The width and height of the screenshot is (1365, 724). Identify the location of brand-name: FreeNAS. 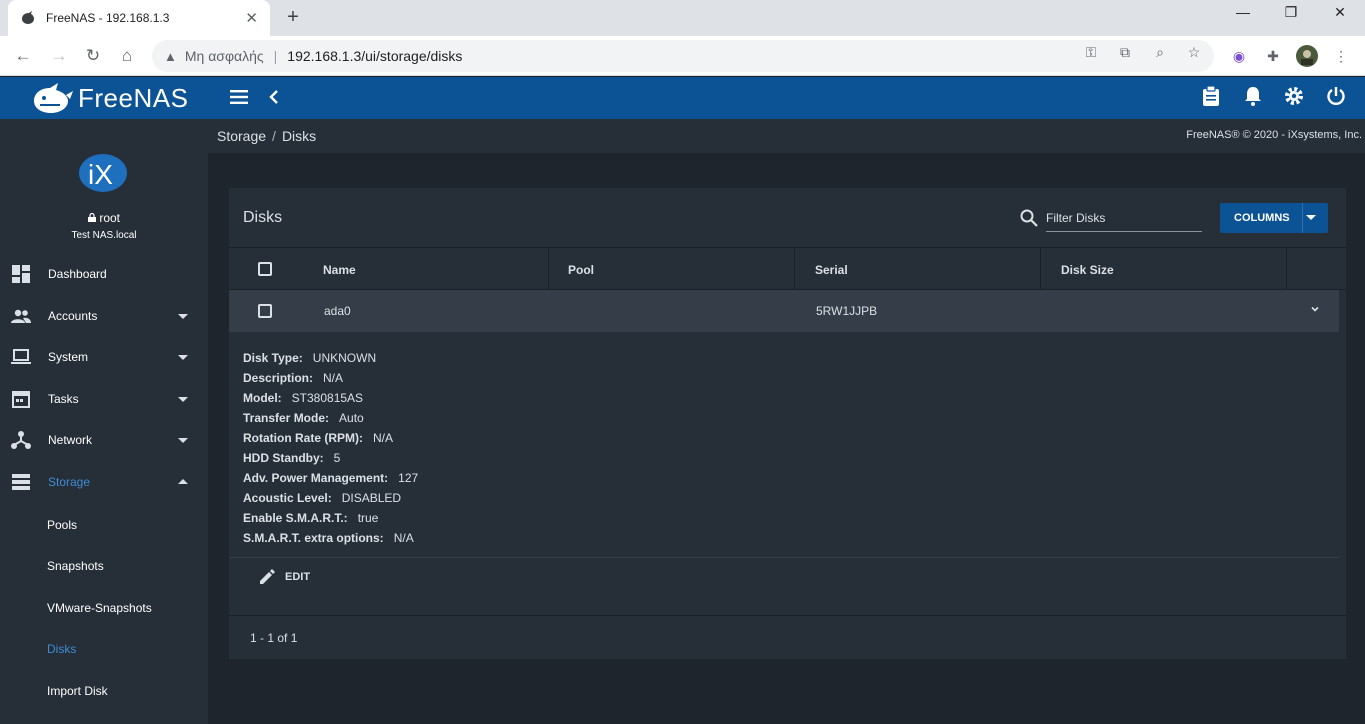
(133, 97).